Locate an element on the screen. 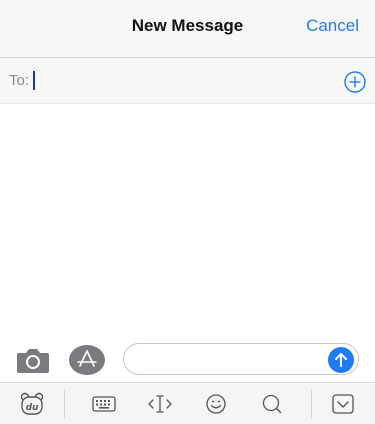  recipient-input is located at coordinates (183, 80).